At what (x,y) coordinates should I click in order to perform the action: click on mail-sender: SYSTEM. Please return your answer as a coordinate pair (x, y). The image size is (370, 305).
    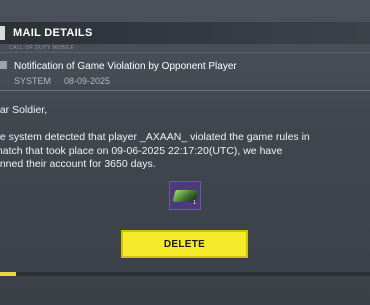
    Looking at the image, I should click on (33, 81).